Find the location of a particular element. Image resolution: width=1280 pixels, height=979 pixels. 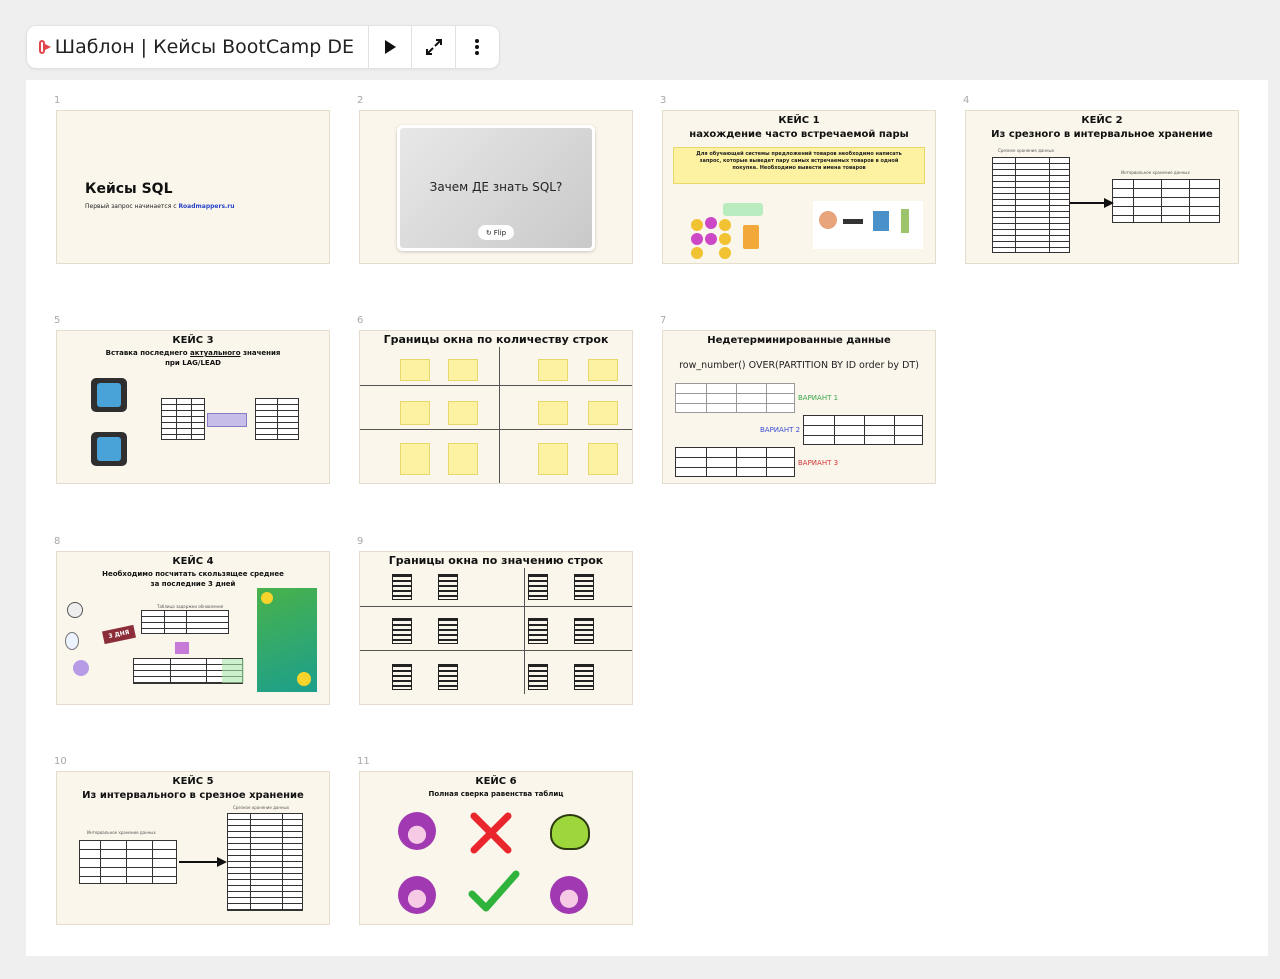

flip-label: Flip is located at coordinates (500, 232).